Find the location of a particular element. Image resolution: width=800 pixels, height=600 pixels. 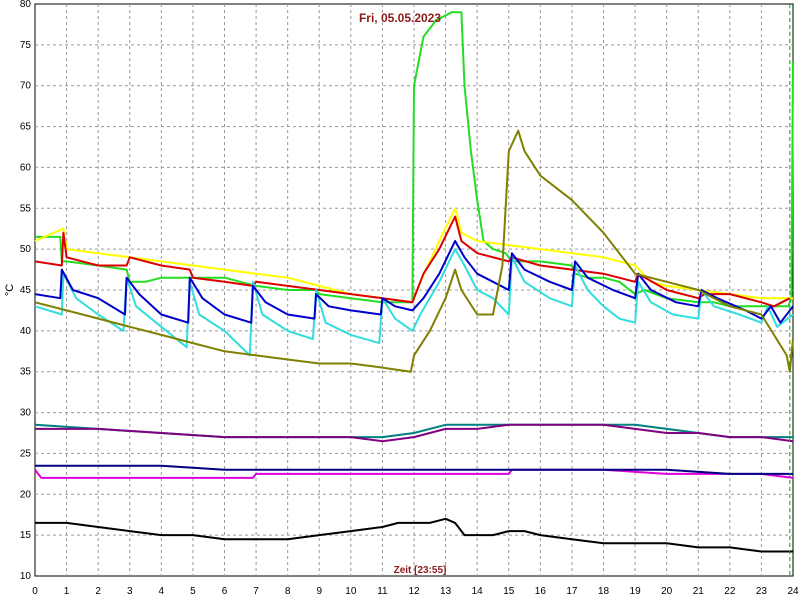

y-tick-labels: 10 15 20 25 30 35 40 45 50 55 60 65 70 75 80 is located at coordinates (26, 291).